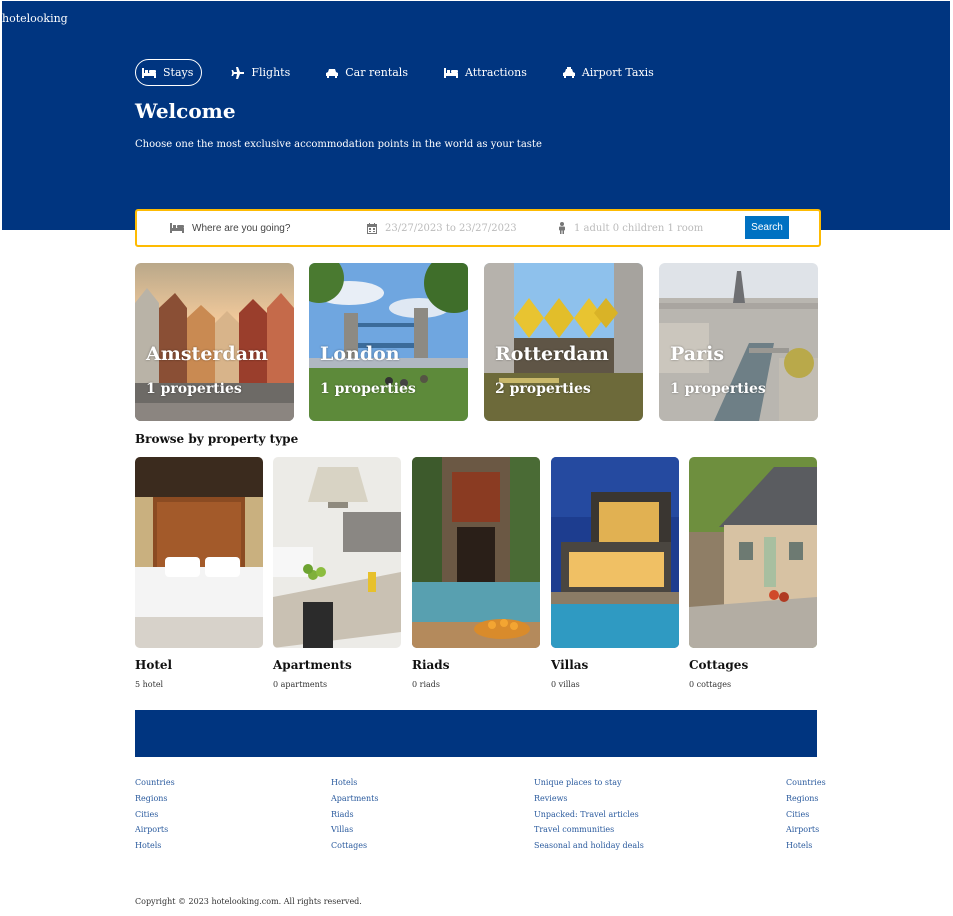  Describe the element at coordinates (360, 354) in the screenshot. I see `city-name: London` at that location.